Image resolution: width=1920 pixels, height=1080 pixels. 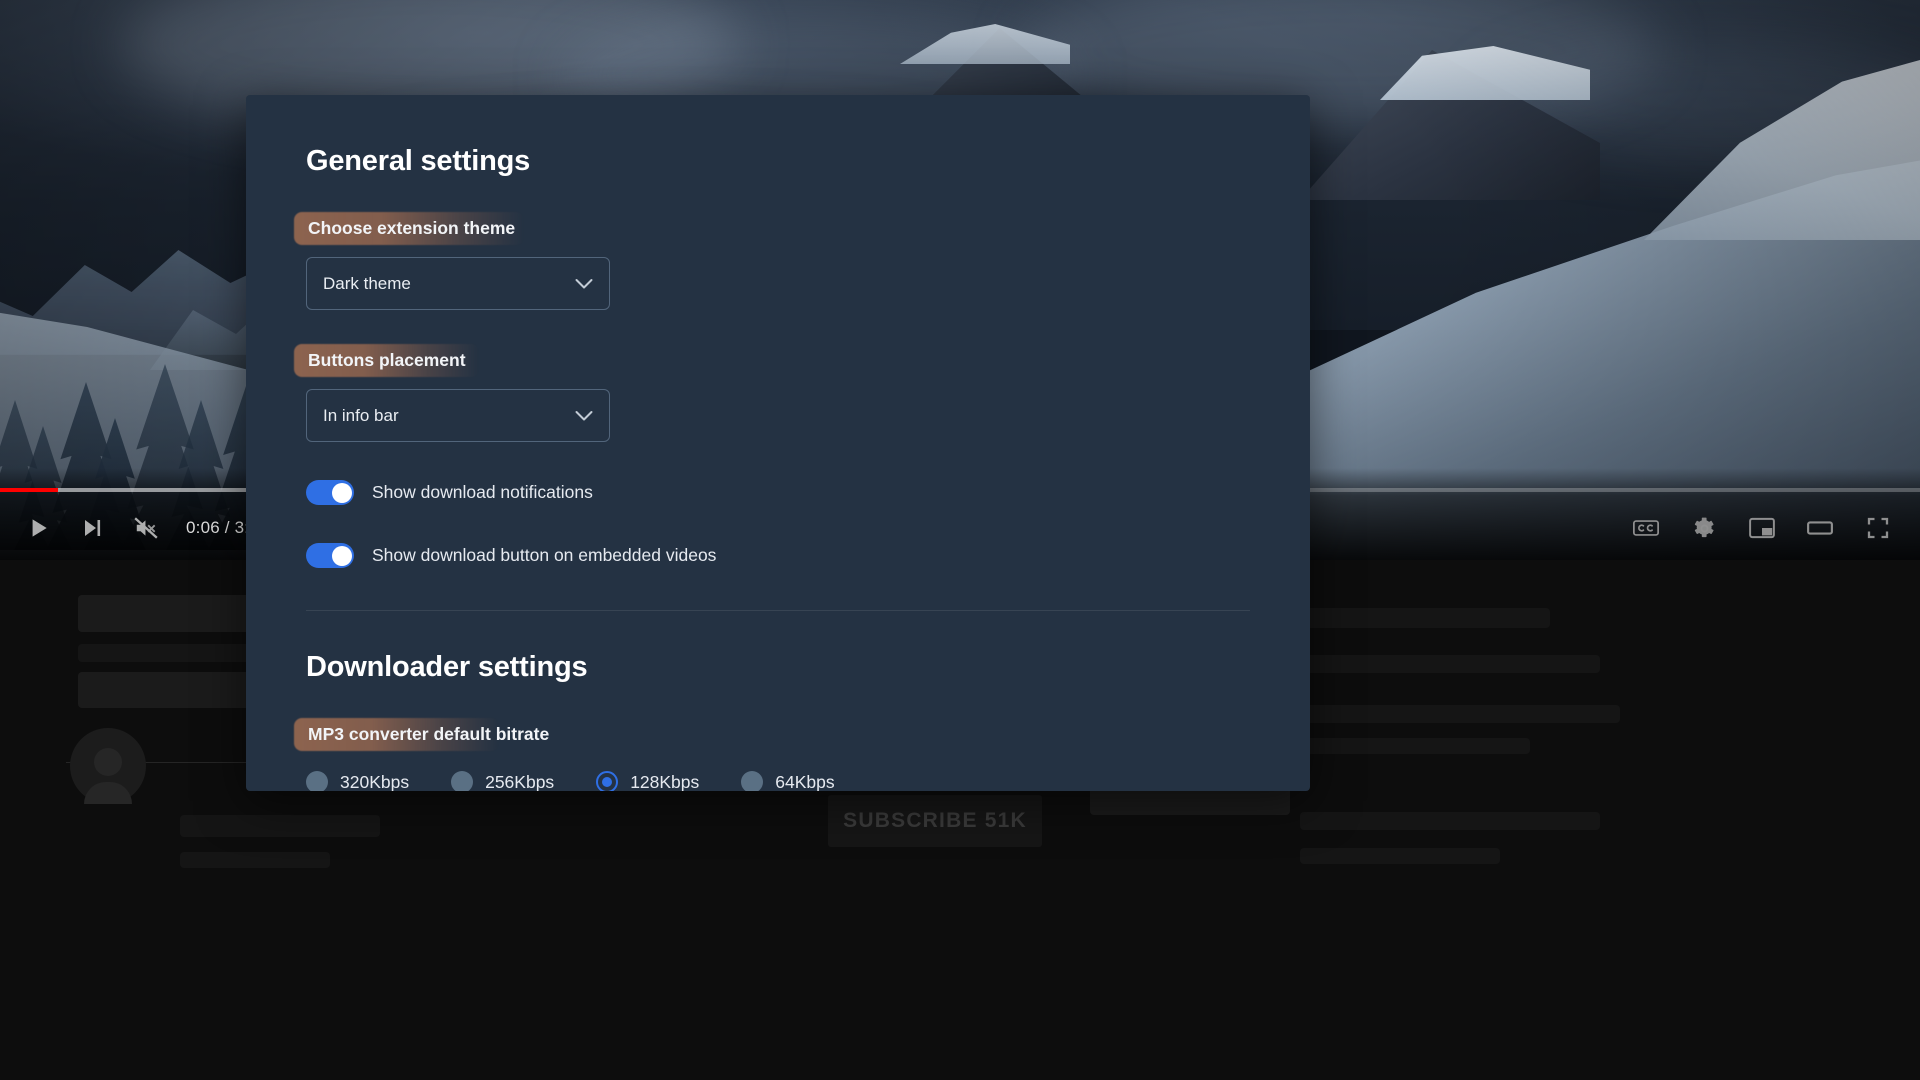 I want to click on show-download-notifications-toggle, so click(x=330, y=492).